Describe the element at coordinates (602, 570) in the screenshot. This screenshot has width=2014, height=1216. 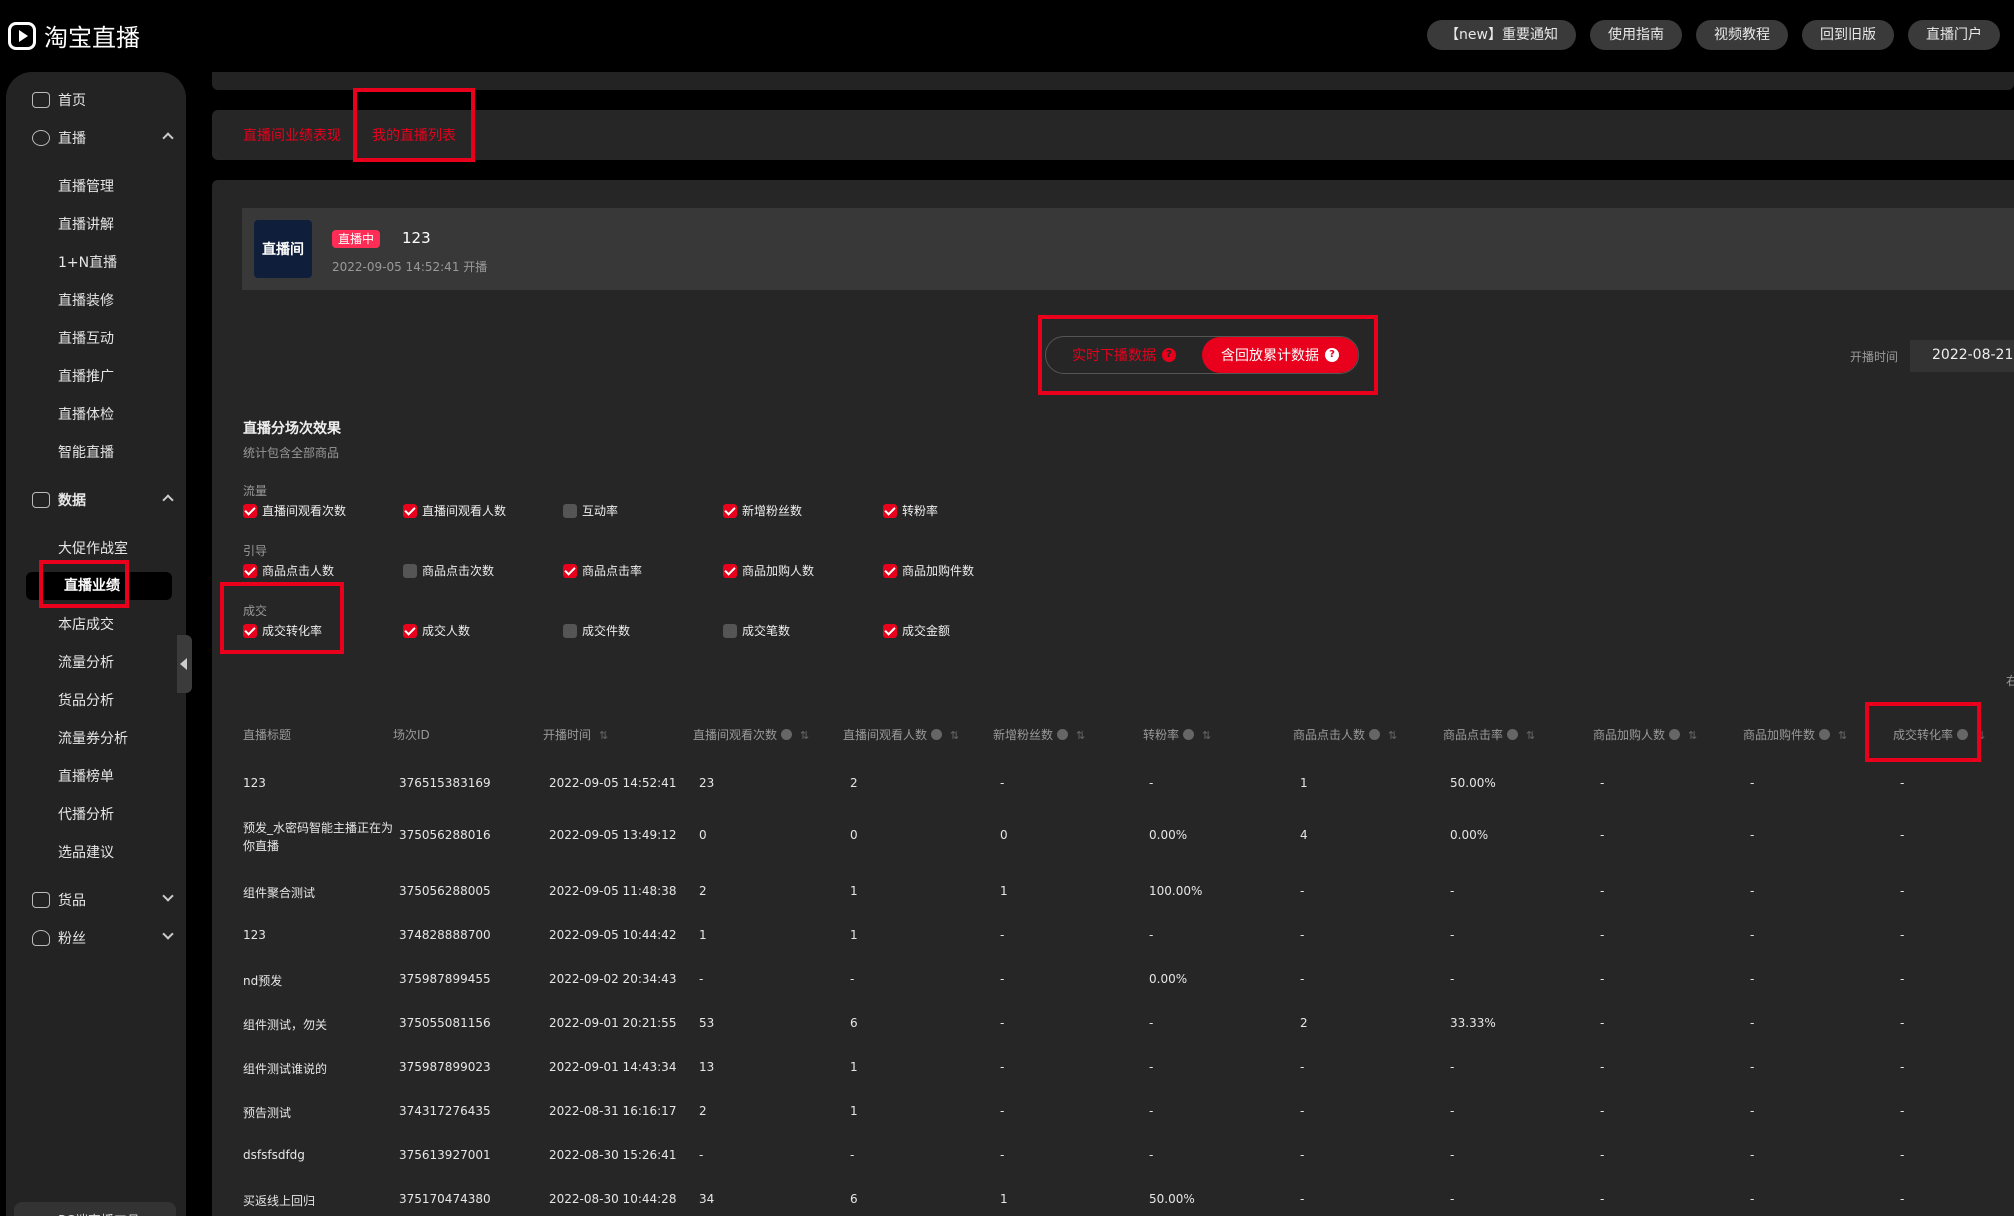
I see `metric-checkbox: 商品点击率` at that location.